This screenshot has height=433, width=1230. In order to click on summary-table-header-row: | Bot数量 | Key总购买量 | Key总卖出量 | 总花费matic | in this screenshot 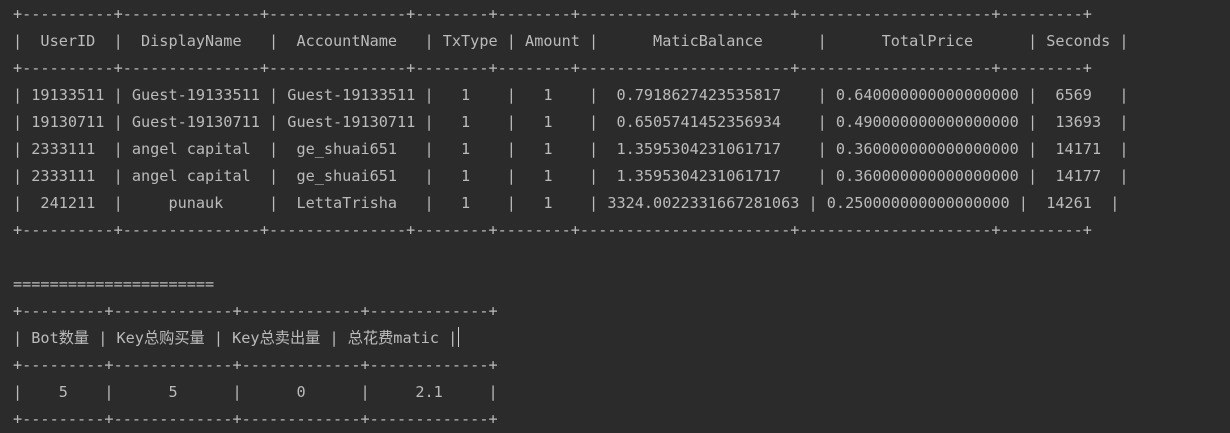, I will do `click(235, 338)`.